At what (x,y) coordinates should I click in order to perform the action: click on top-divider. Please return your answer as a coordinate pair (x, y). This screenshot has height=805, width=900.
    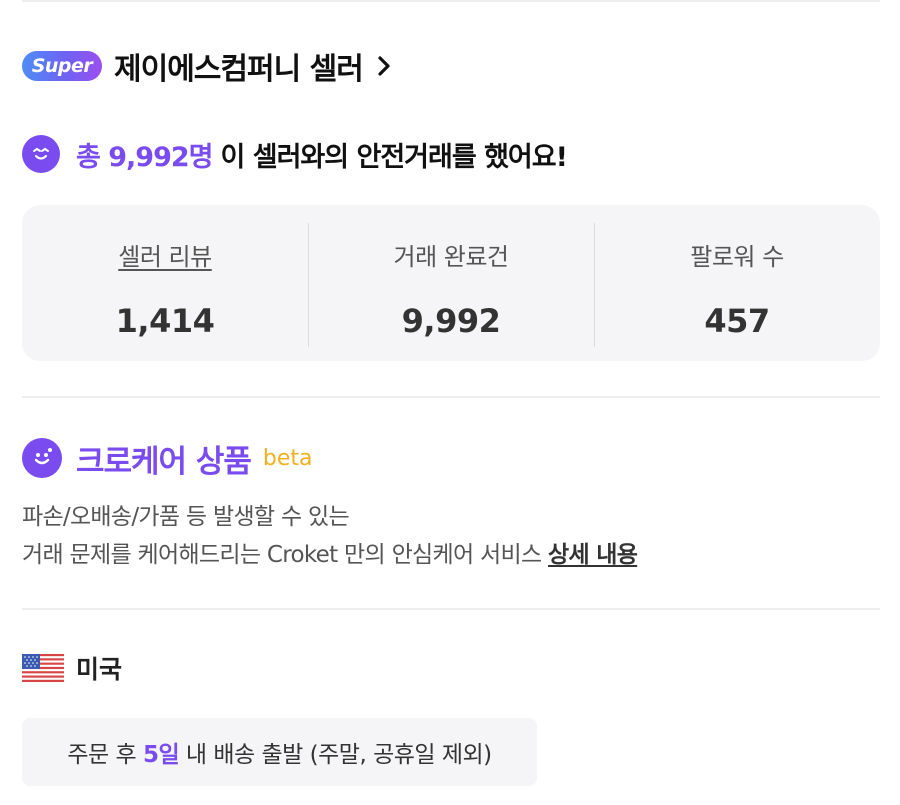
    Looking at the image, I should click on (451, 1).